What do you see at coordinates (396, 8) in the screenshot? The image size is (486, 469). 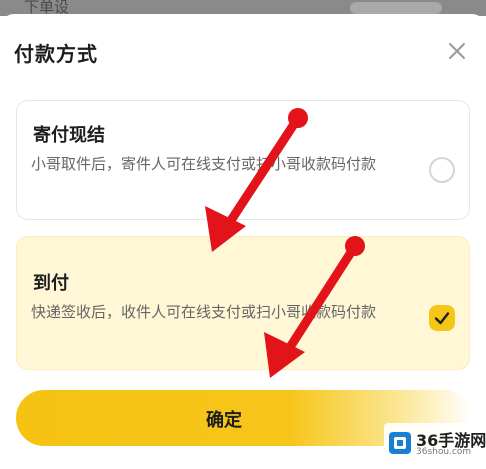 I see `background-page-pill` at bounding box center [396, 8].